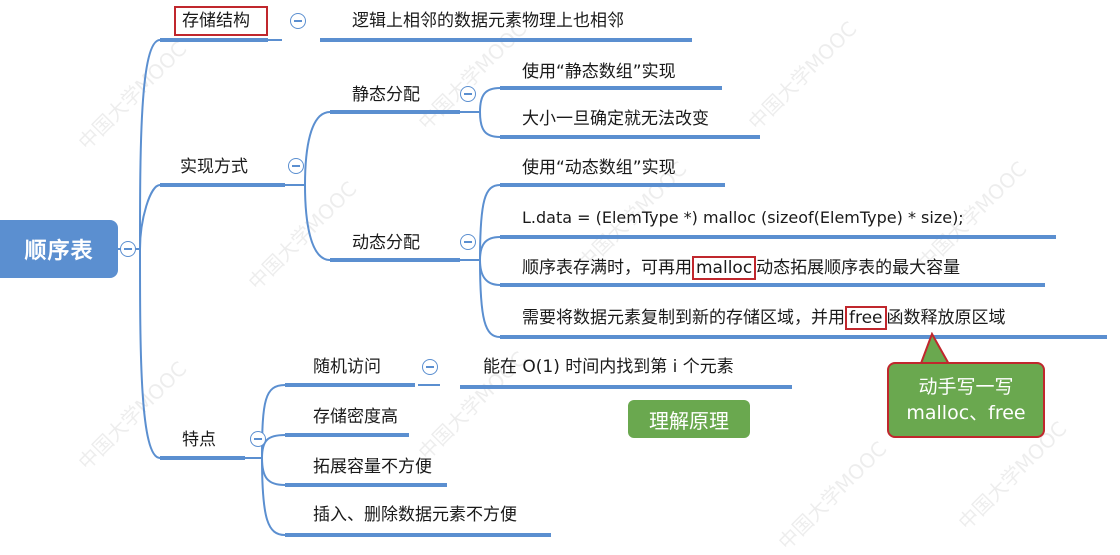 The width and height of the screenshot is (1120, 555). I want to click on random-desc: 能在 O(1) 时间内找到第 i 个元素, so click(608, 367).